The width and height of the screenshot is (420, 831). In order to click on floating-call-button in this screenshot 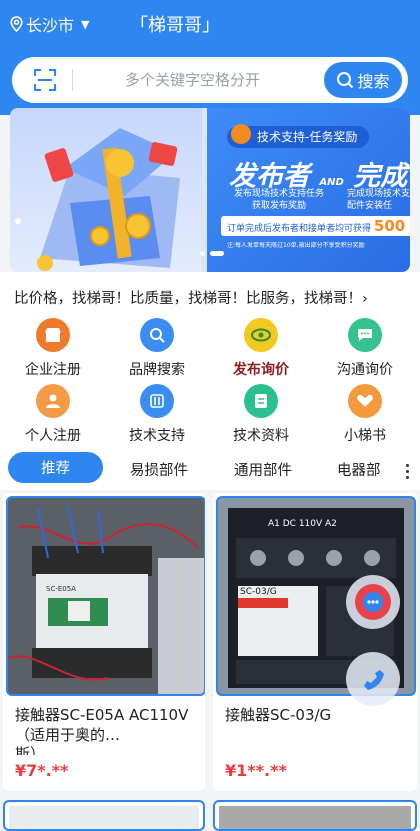, I will do `click(373, 679)`.